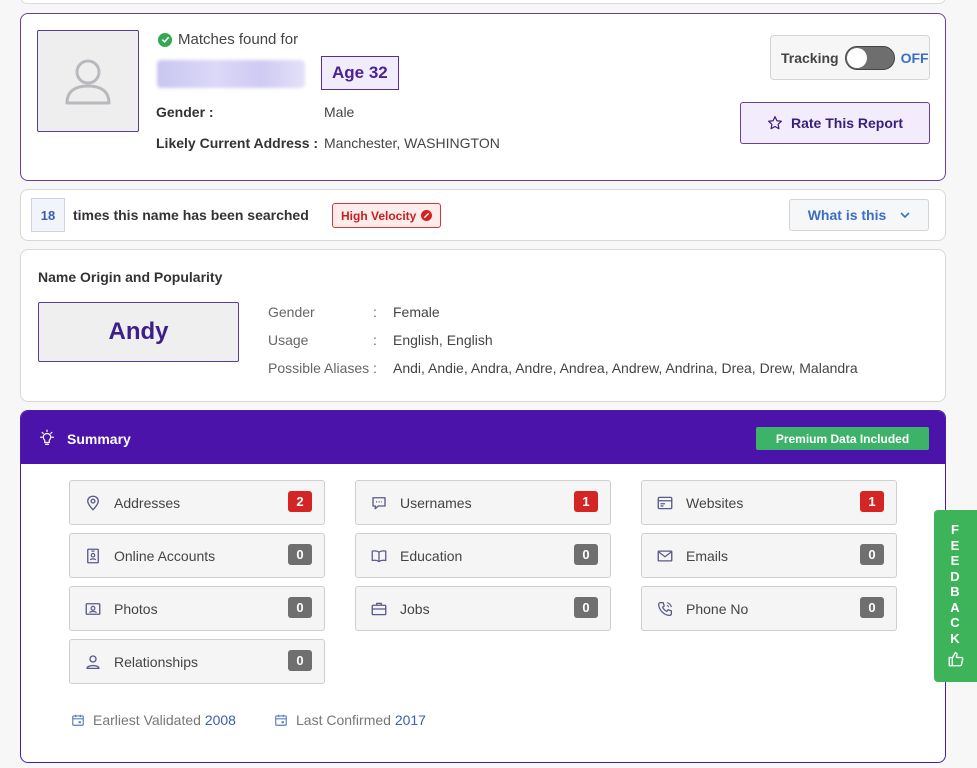 The height and width of the screenshot is (768, 977). What do you see at coordinates (343, 720) in the screenshot?
I see `last-label: Last Confirmed` at bounding box center [343, 720].